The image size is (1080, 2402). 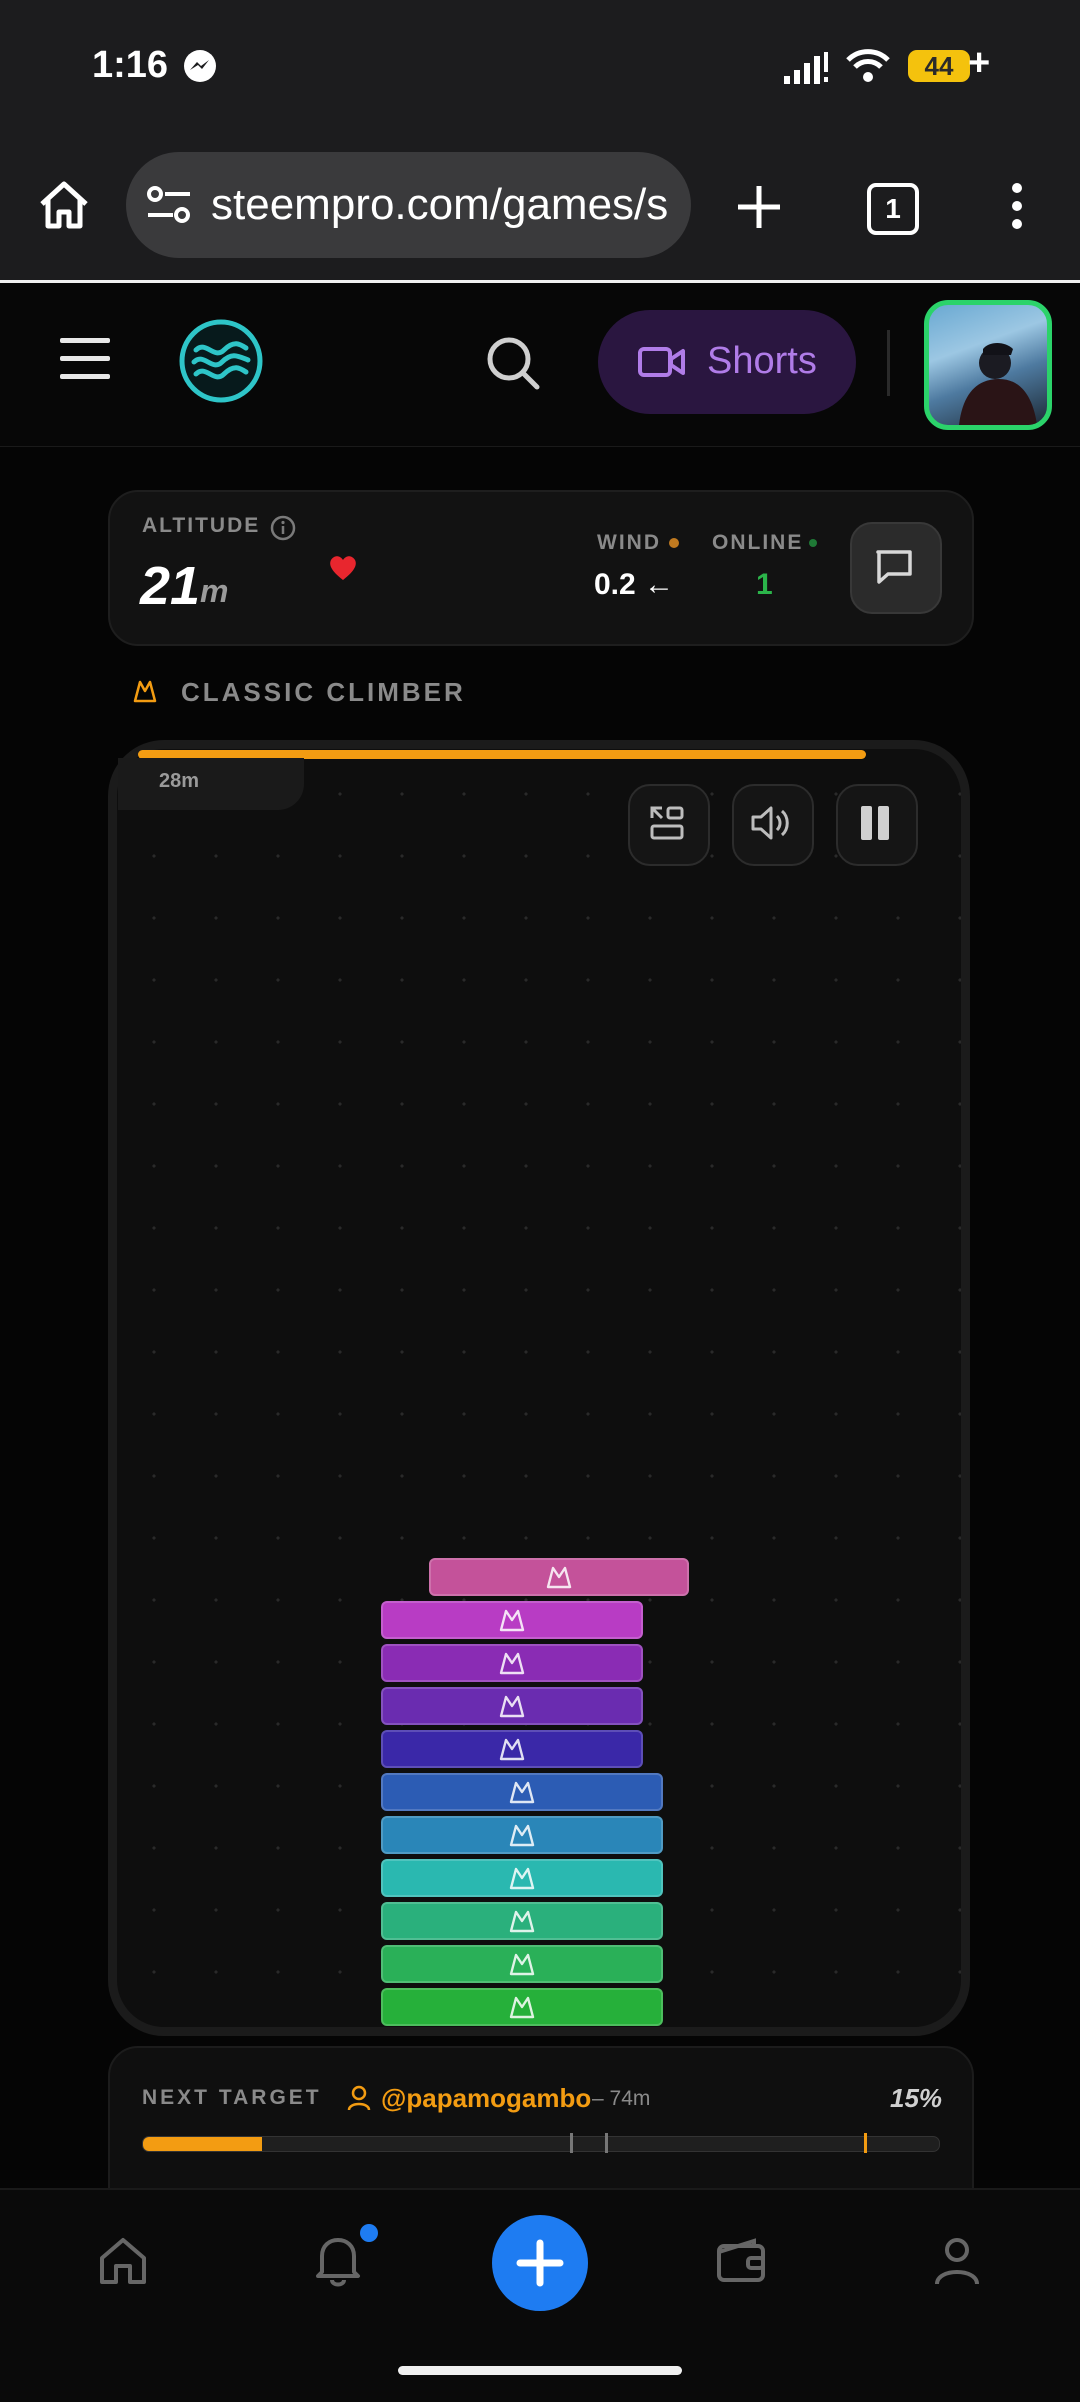 I want to click on nav-home-icon, so click(x=123, y=2261).